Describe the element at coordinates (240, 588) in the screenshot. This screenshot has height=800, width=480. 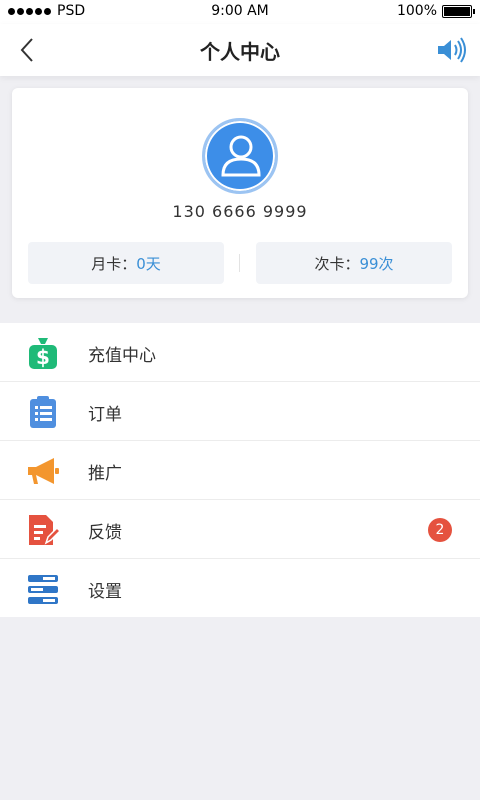
I see `menu-item-settings: 设置` at that location.